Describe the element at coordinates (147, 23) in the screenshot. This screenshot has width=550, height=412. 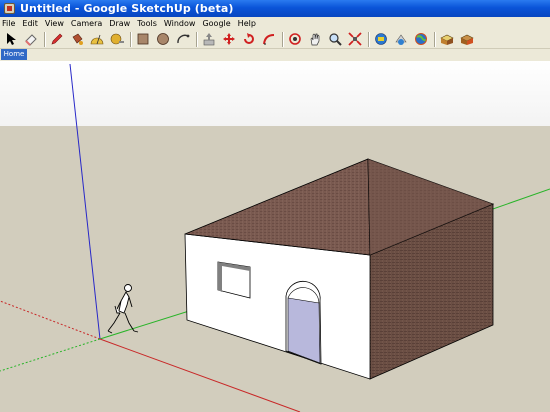
I see `menu-tools: Tools` at that location.